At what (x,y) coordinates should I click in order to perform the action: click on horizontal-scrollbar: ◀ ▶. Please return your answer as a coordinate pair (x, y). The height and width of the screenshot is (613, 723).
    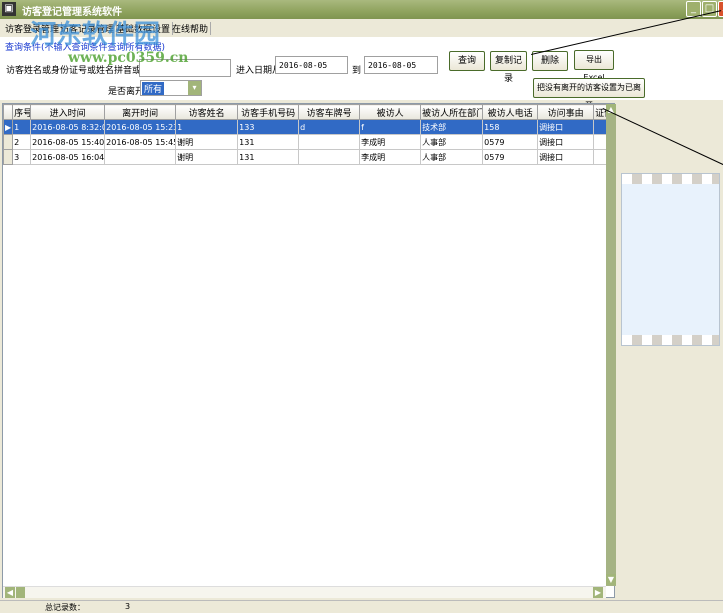
    Looking at the image, I should click on (304, 592).